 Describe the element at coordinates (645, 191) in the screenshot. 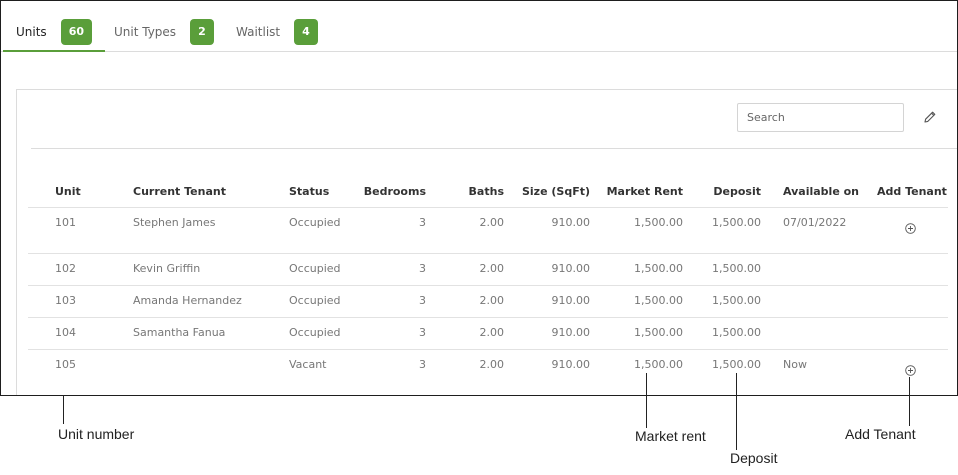

I see `column-header-market-rent: Market Rent` at that location.